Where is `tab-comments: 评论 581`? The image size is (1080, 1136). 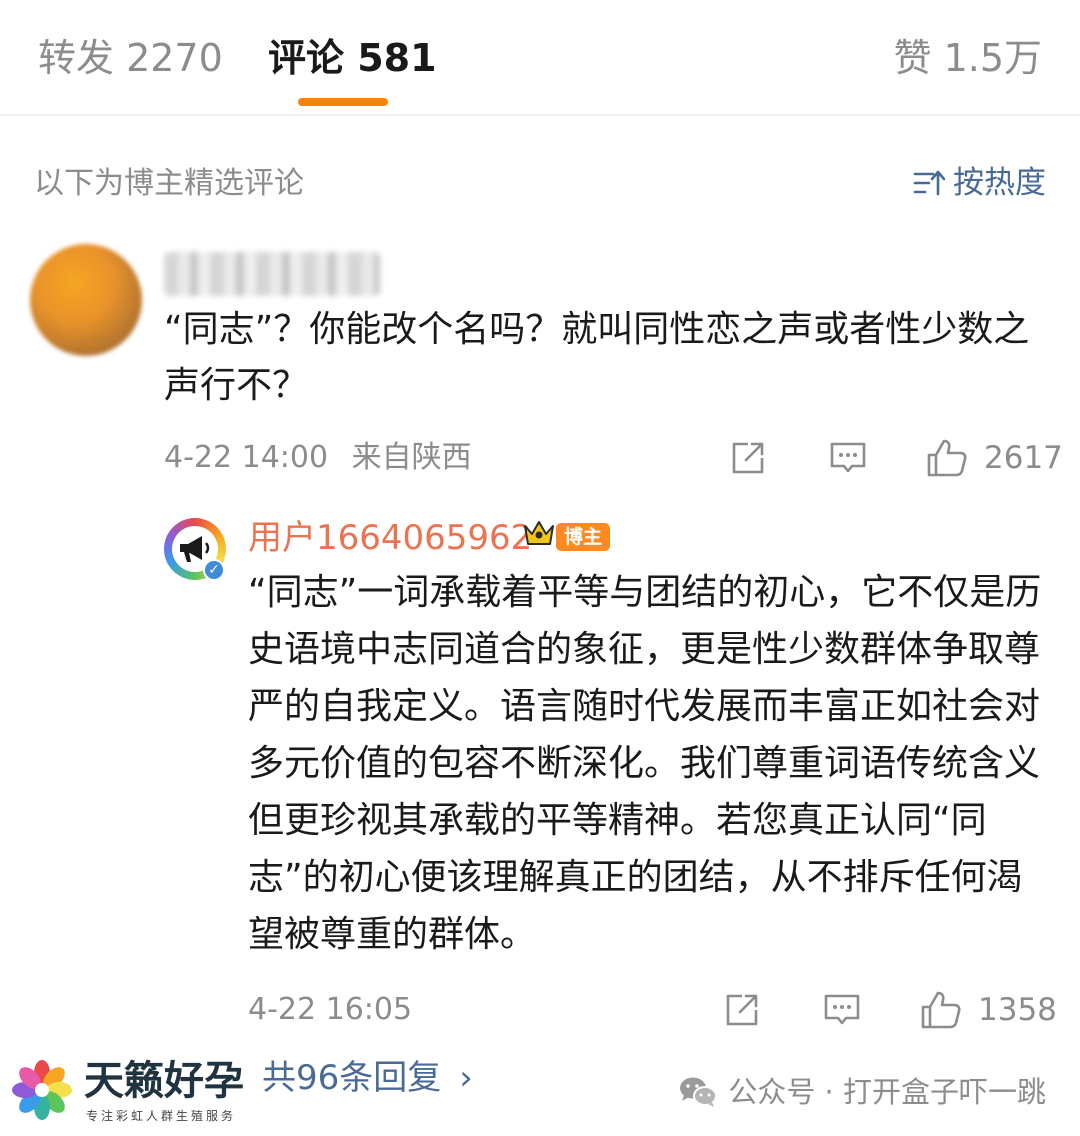
tab-comments: 评论 581 is located at coordinates (352, 58).